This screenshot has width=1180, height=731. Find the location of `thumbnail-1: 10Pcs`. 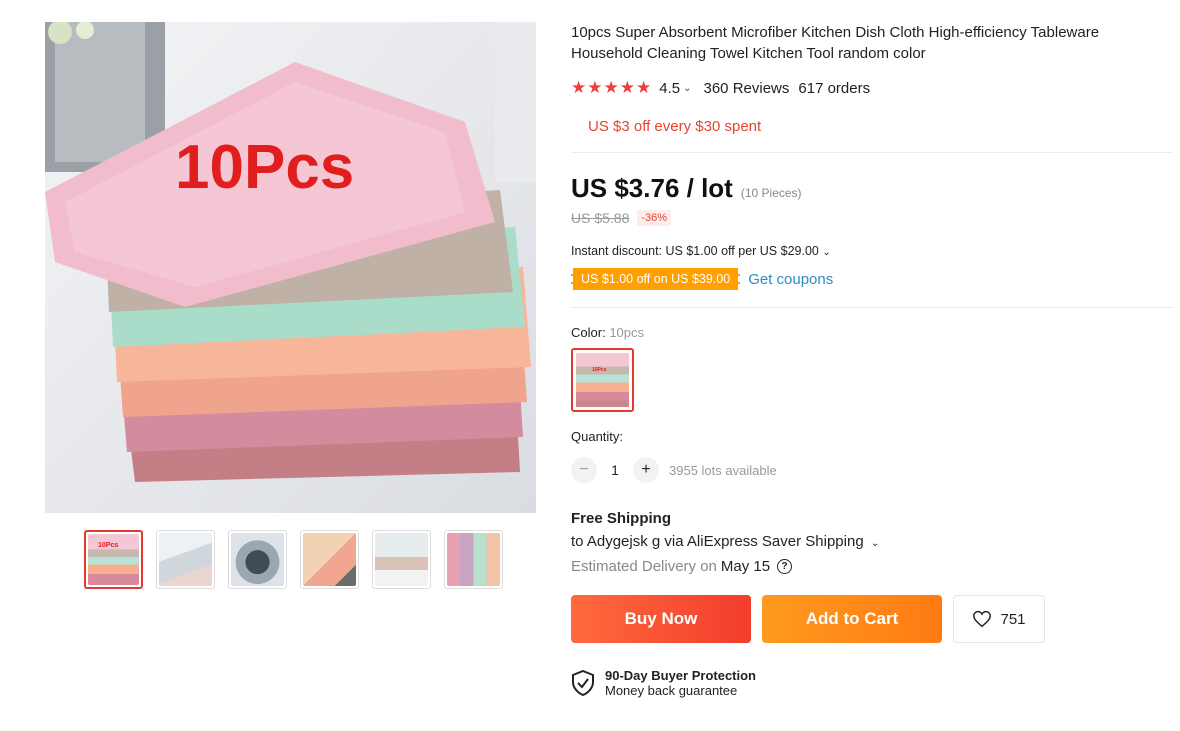

thumbnail-1: 10Pcs is located at coordinates (113, 559).